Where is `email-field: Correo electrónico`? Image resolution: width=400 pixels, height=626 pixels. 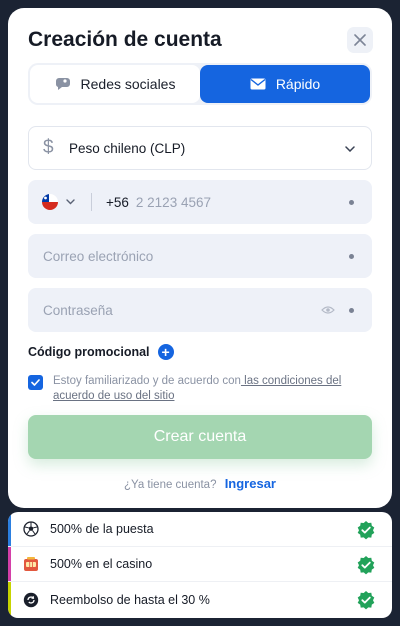 email-field: Correo electrónico is located at coordinates (200, 256).